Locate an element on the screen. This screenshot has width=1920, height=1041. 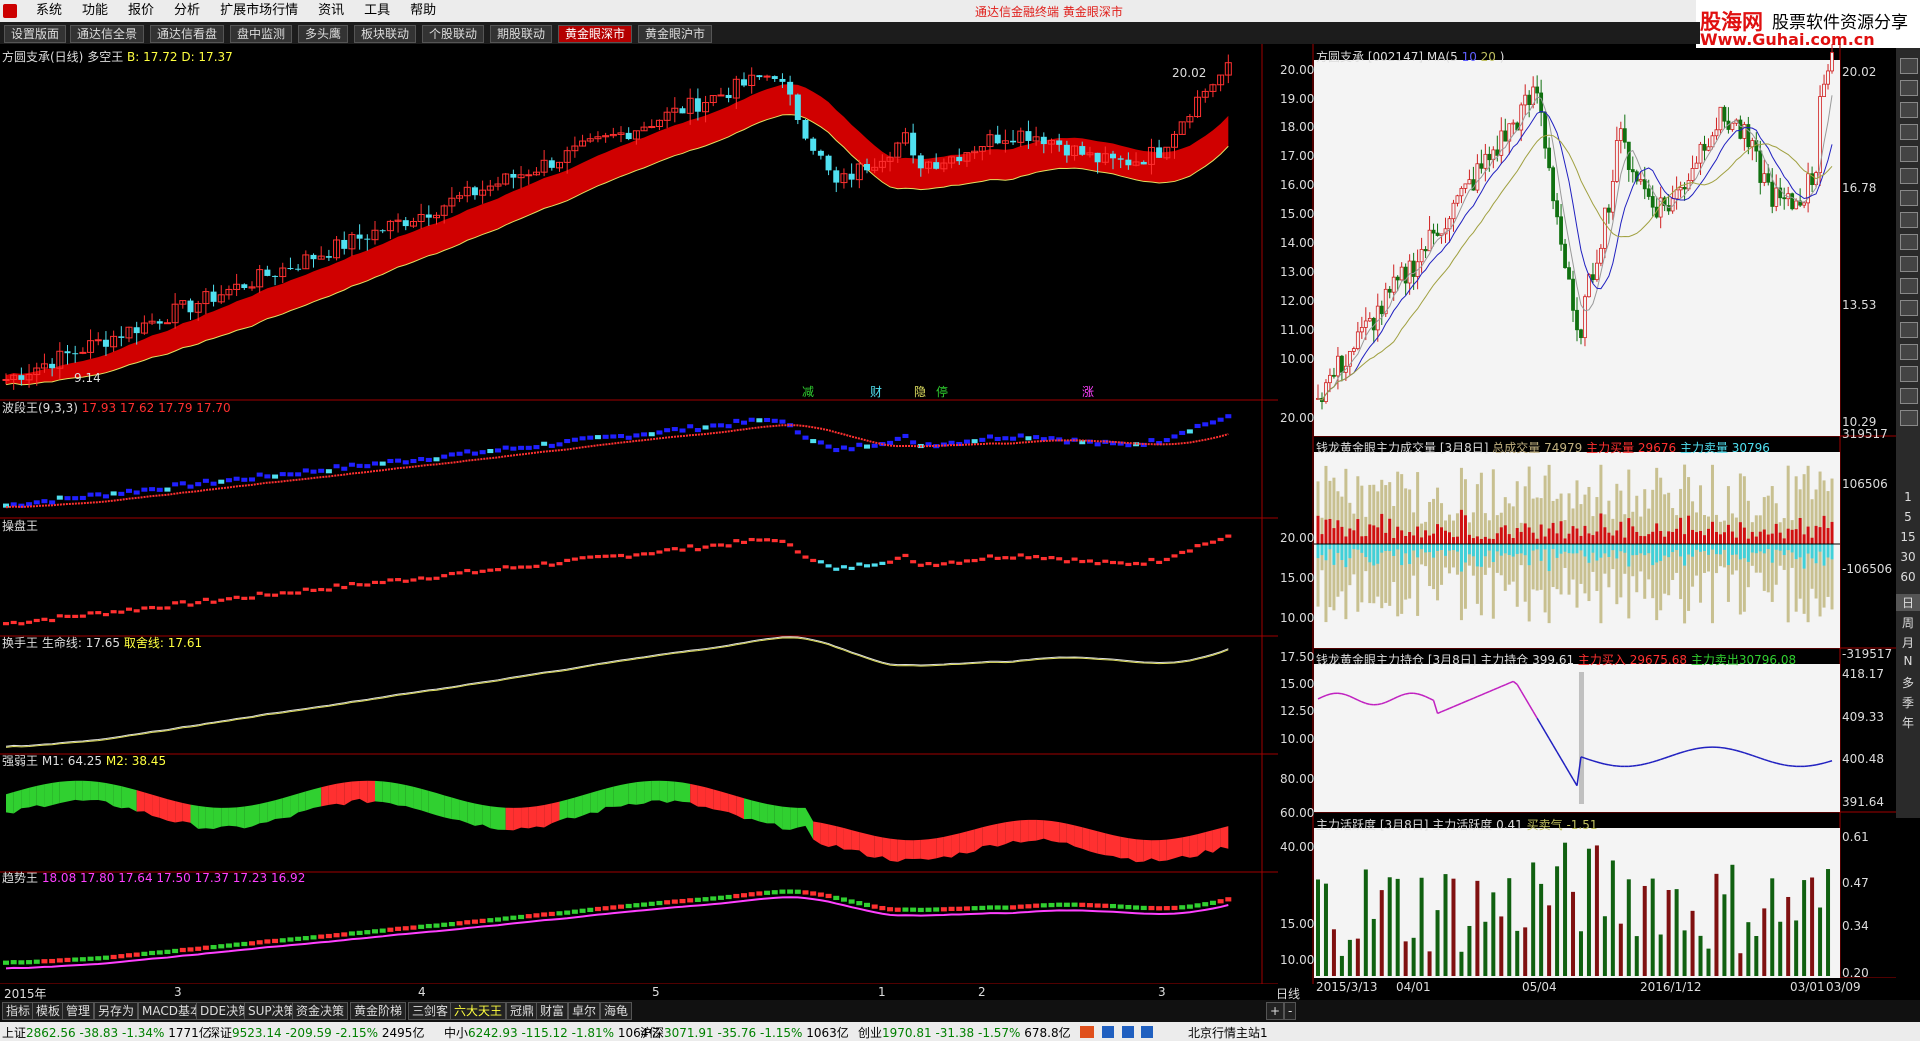
index-sh: 上证2862.56 -38.83 -1.34% 1771亿 is located at coordinates (106, 1032).